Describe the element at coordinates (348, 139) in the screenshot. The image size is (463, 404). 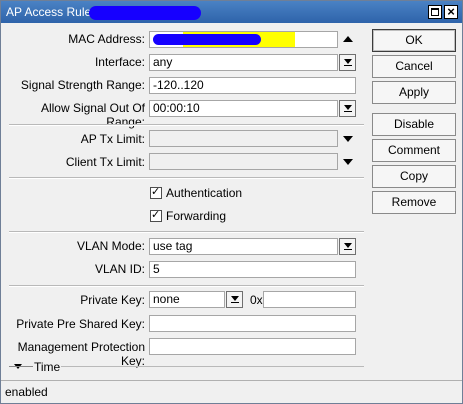
I see `ap-tx-limit-dropdown-icon` at that location.